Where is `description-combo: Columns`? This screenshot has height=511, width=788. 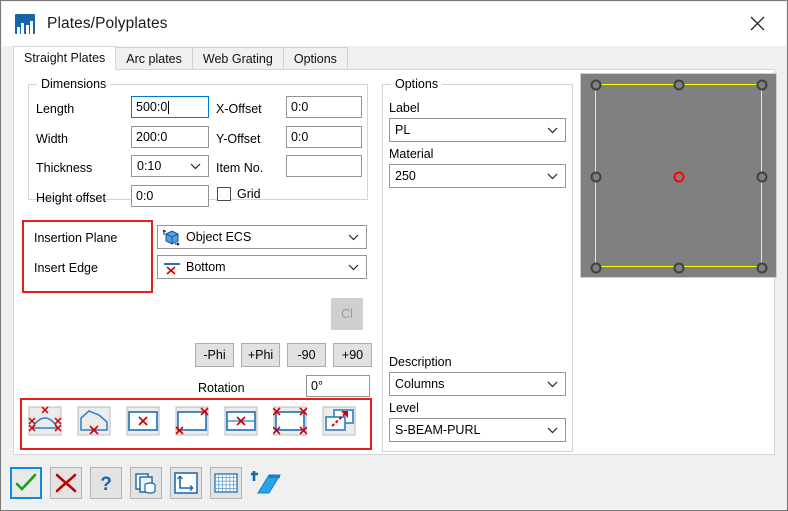 description-combo: Columns is located at coordinates (477, 384).